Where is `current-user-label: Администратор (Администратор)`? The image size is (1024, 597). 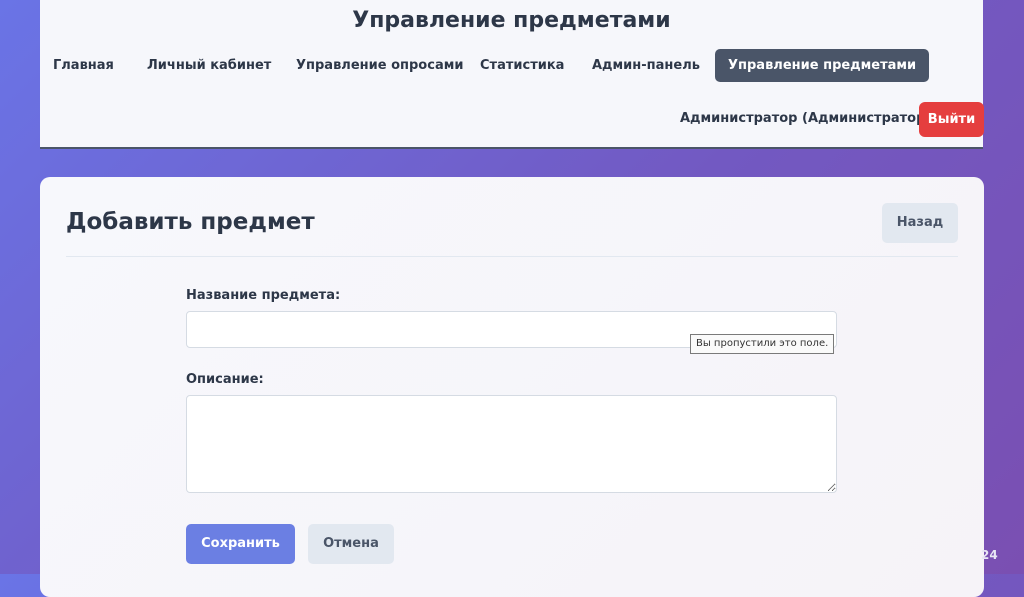
current-user-label: Администратор (Администратор) is located at coordinates (806, 118).